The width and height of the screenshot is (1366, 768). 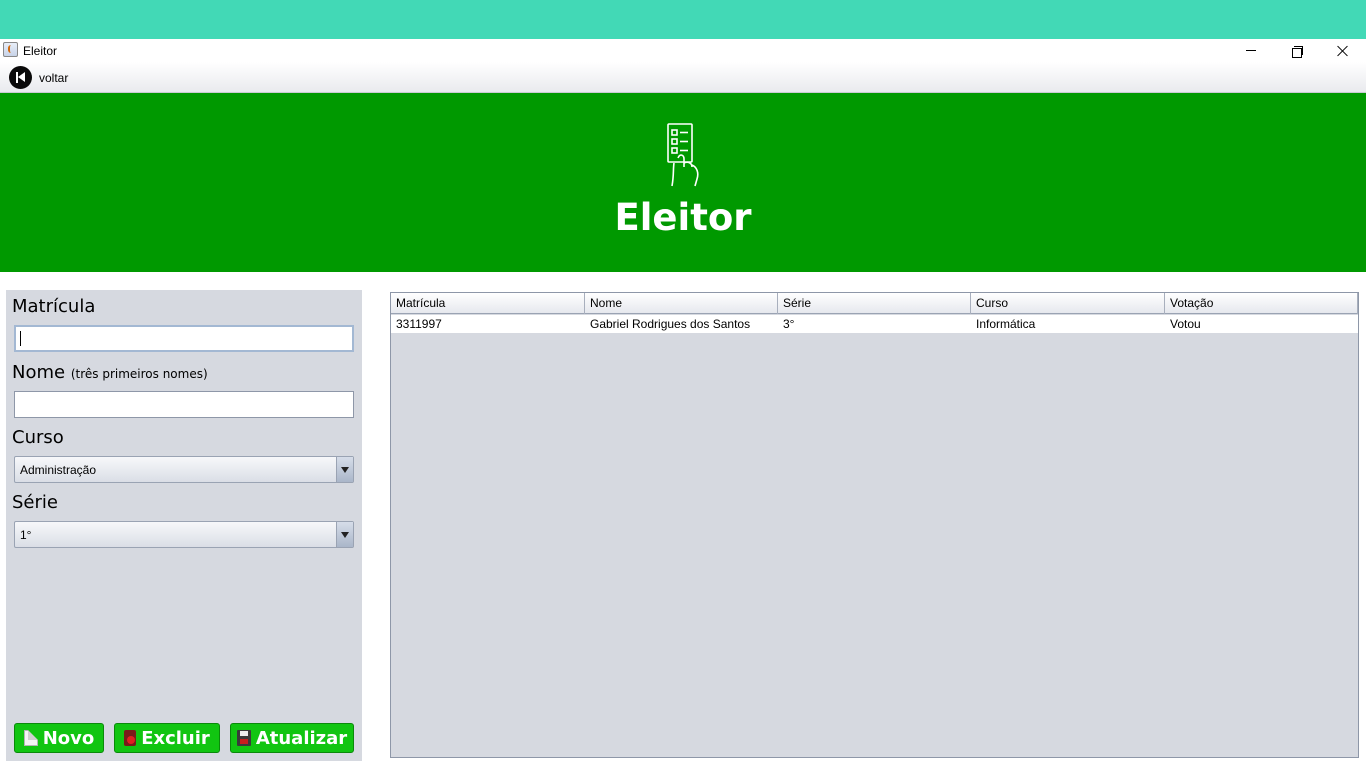 What do you see at coordinates (1068, 303) in the screenshot?
I see `column-header-curso: Curso` at bounding box center [1068, 303].